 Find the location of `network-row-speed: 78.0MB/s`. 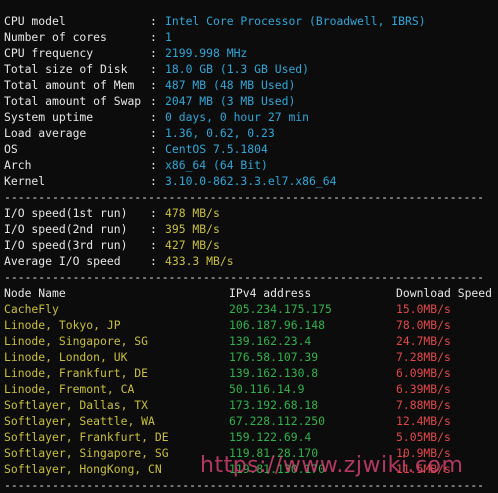

network-row-speed: 78.0MB/s is located at coordinates (423, 325).